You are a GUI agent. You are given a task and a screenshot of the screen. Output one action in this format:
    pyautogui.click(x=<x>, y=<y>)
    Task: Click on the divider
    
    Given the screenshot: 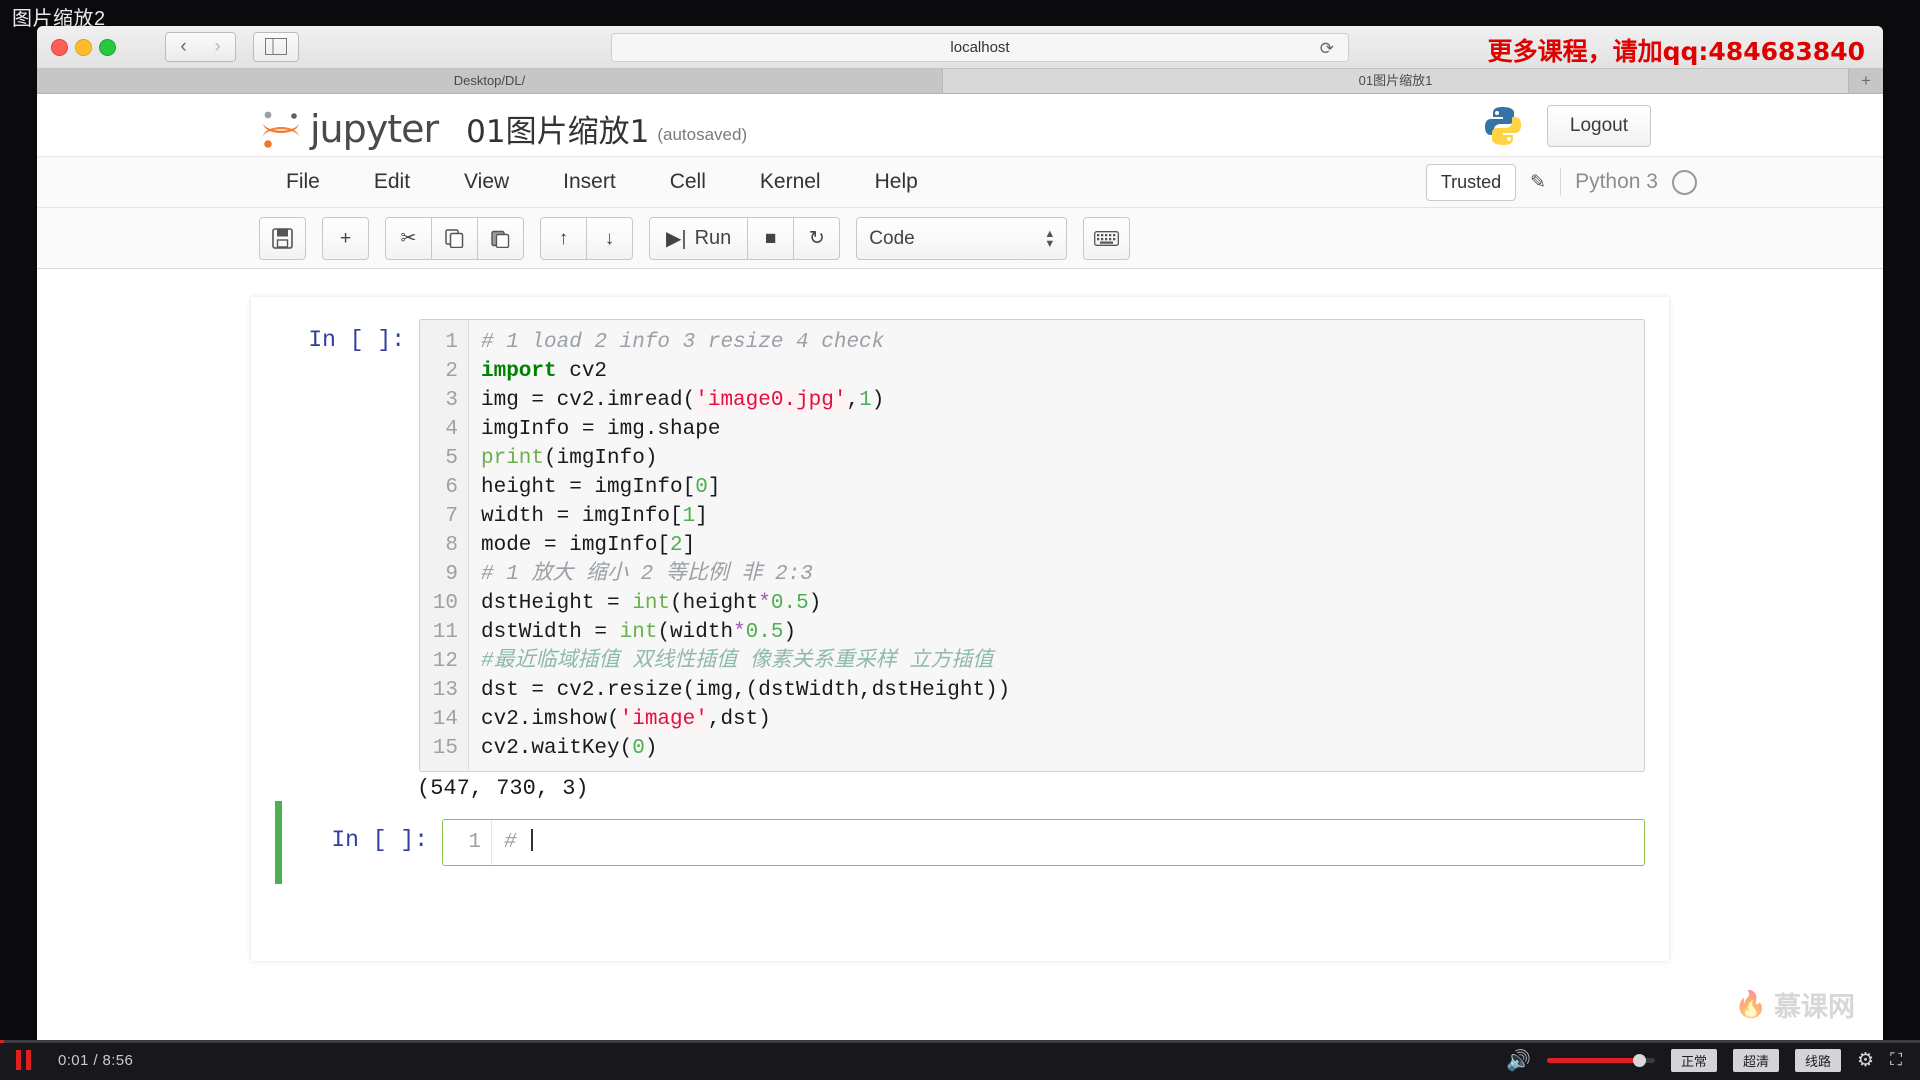 What is the action you would take?
    pyautogui.click(x=1561, y=182)
    